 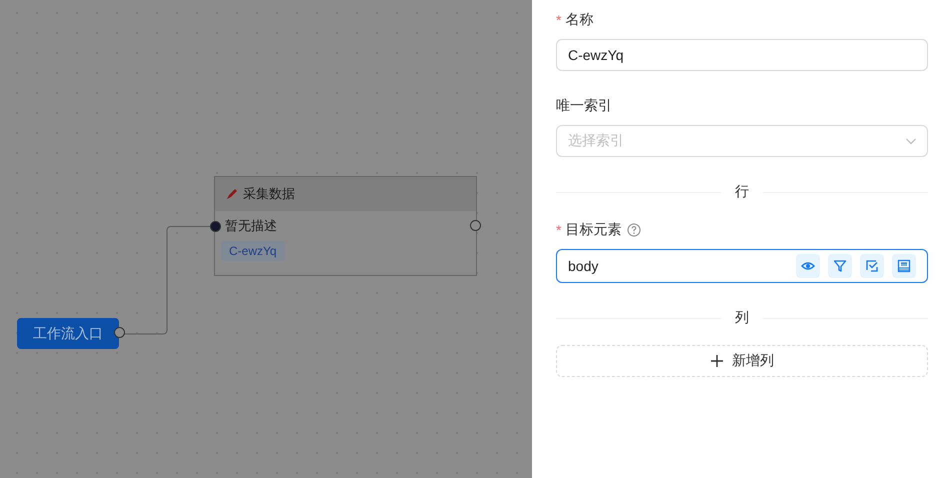 What do you see at coordinates (593, 230) in the screenshot?
I see `field-label: 目标元素` at bounding box center [593, 230].